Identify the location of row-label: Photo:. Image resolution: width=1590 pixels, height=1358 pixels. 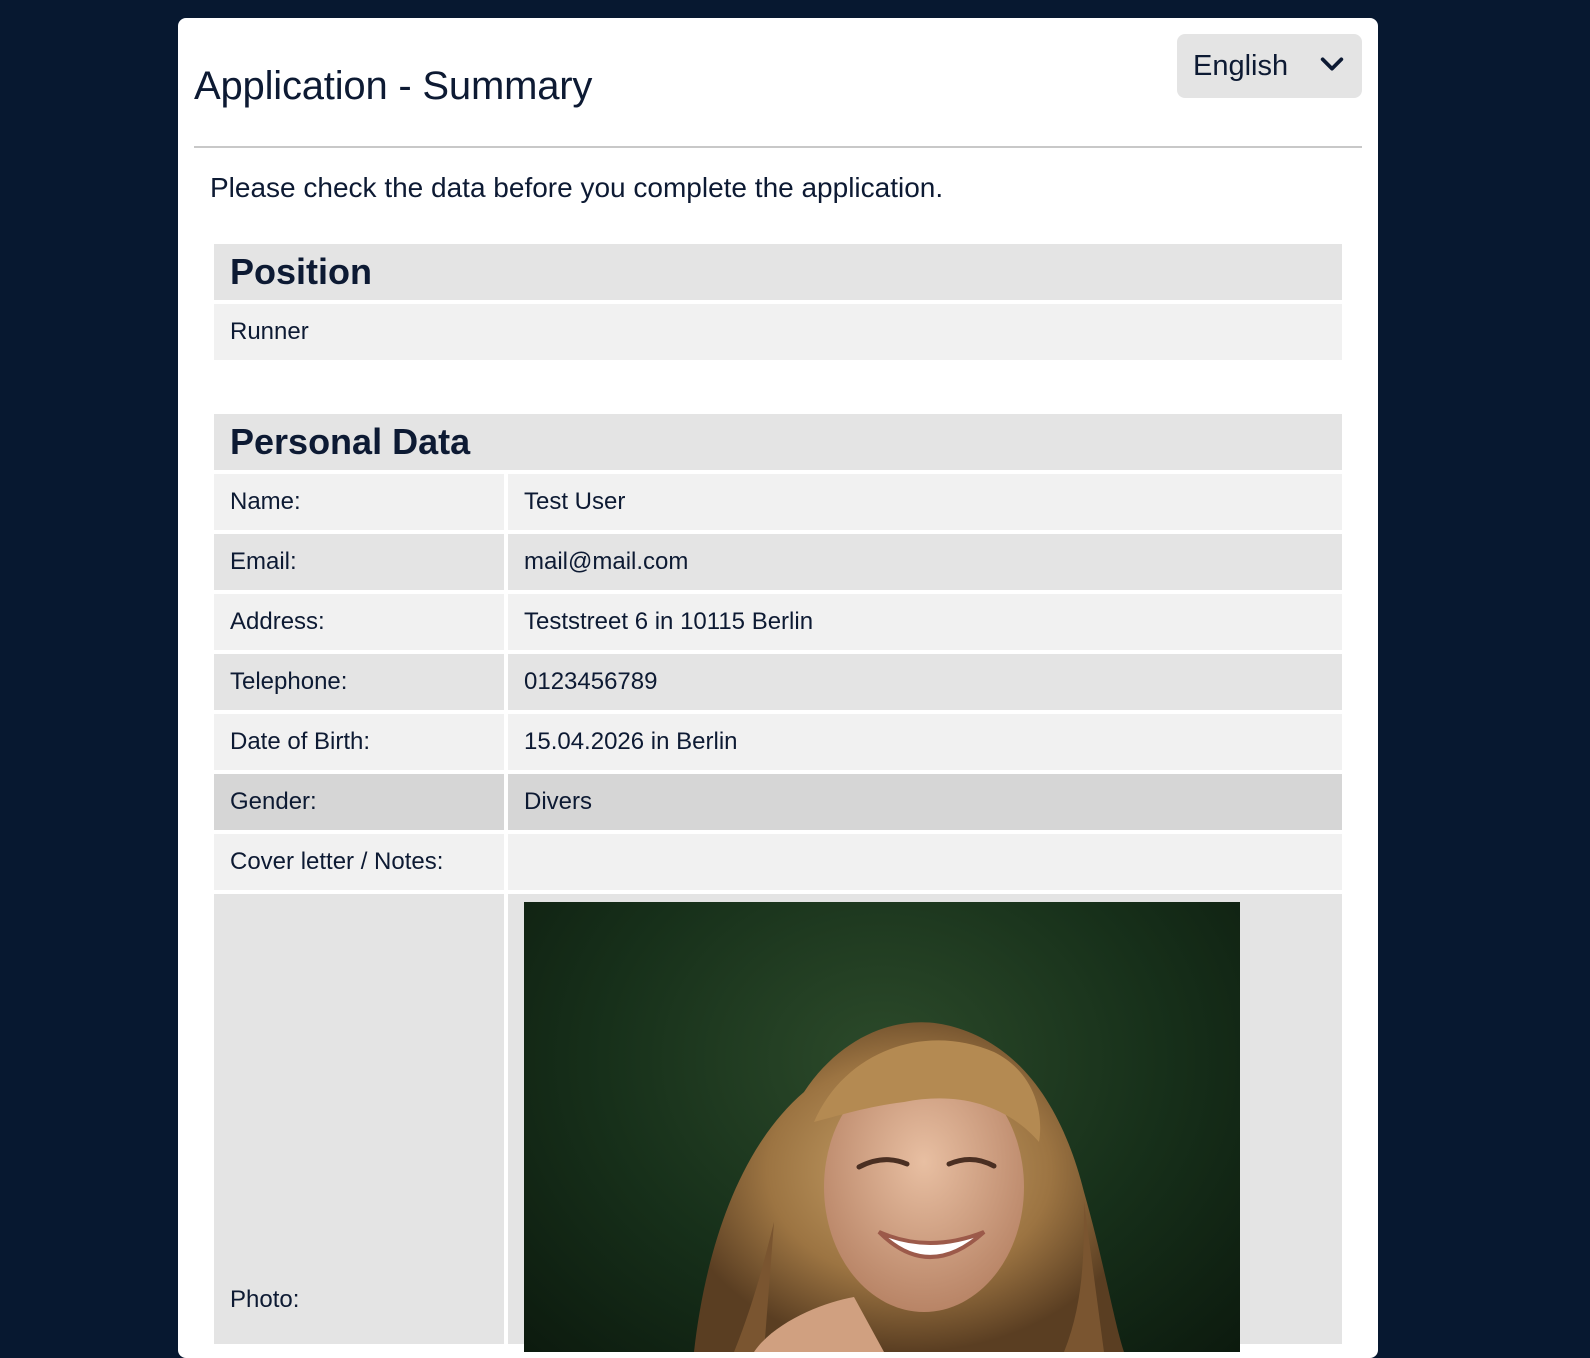
(359, 1119).